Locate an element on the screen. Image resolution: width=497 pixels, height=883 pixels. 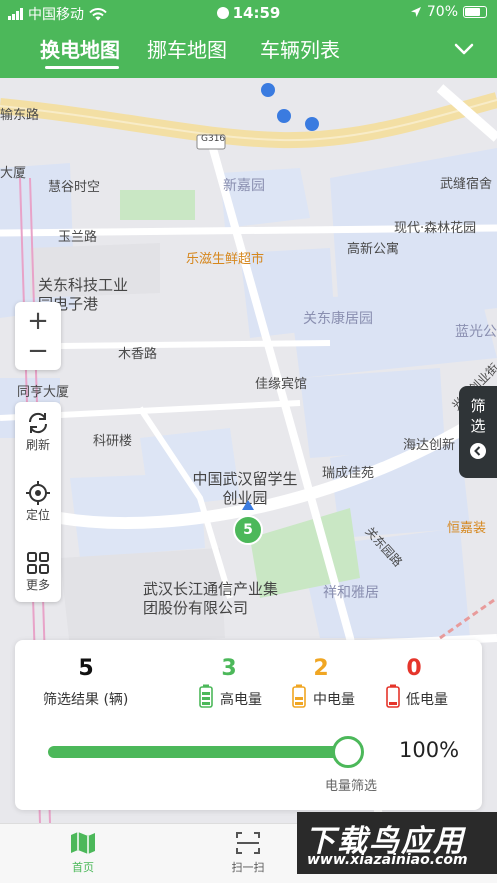
battery-mid-icon is located at coordinates (299, 696).